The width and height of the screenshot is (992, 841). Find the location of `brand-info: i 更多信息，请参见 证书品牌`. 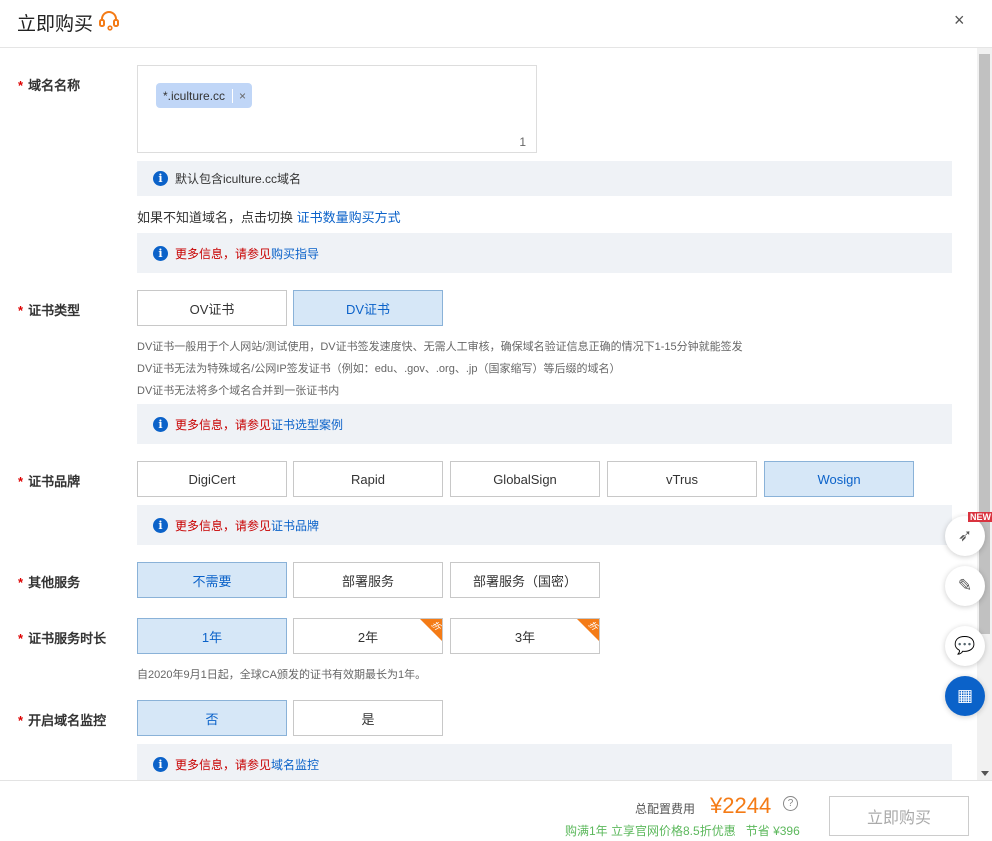

brand-info: i 更多信息，请参见 证书品牌 is located at coordinates (544, 525).